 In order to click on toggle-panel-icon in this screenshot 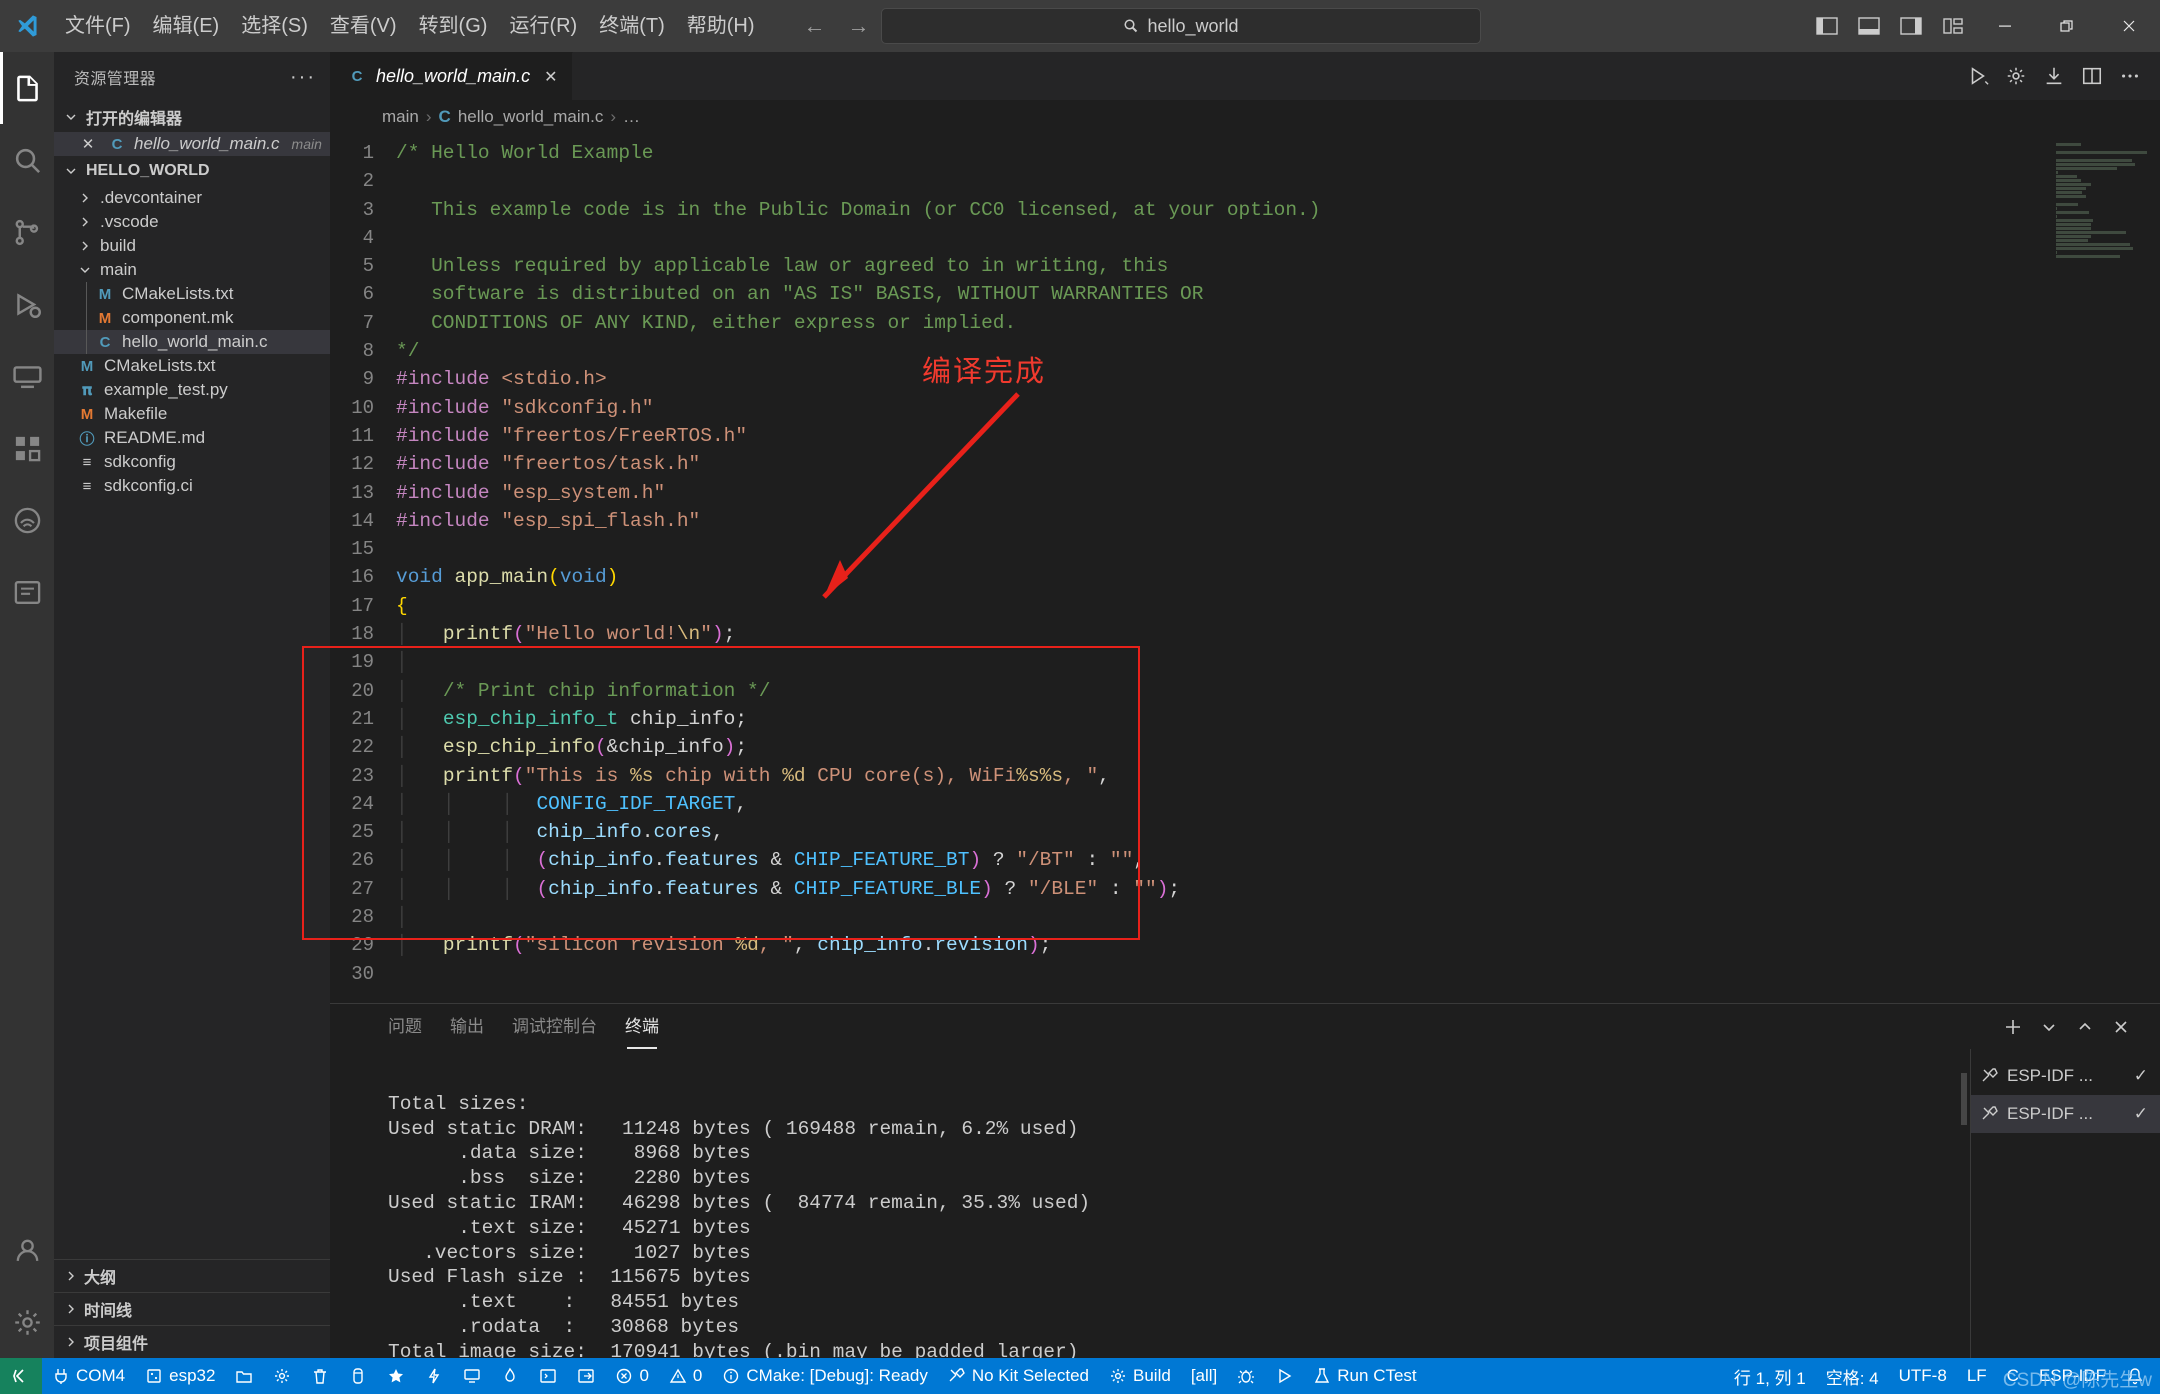, I will do `click(1869, 26)`.